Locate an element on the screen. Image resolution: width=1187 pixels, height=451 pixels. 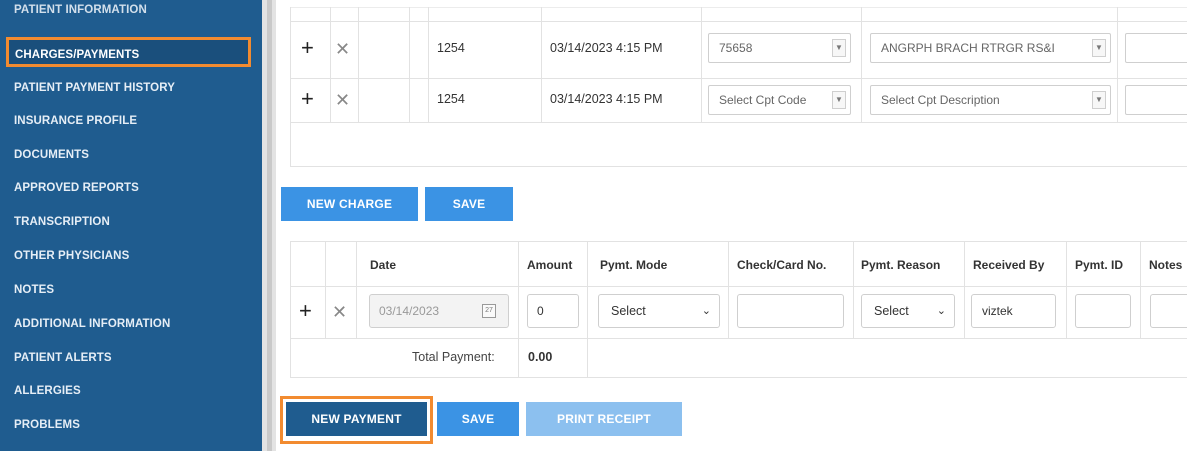
sidebar-item-allergies: ALLERGIES is located at coordinates (47, 391).